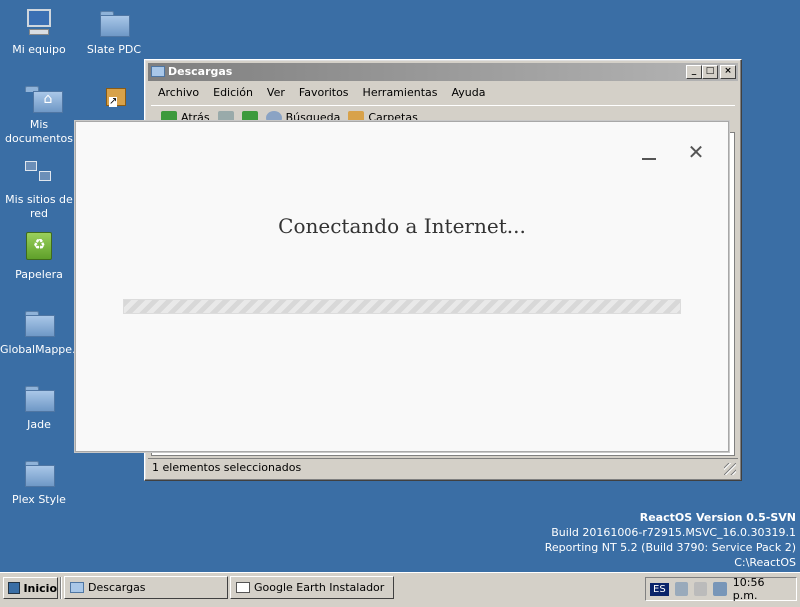 The width and height of the screenshot is (800, 607). I want to click on menu-herramientas: Herramientas, so click(400, 93).